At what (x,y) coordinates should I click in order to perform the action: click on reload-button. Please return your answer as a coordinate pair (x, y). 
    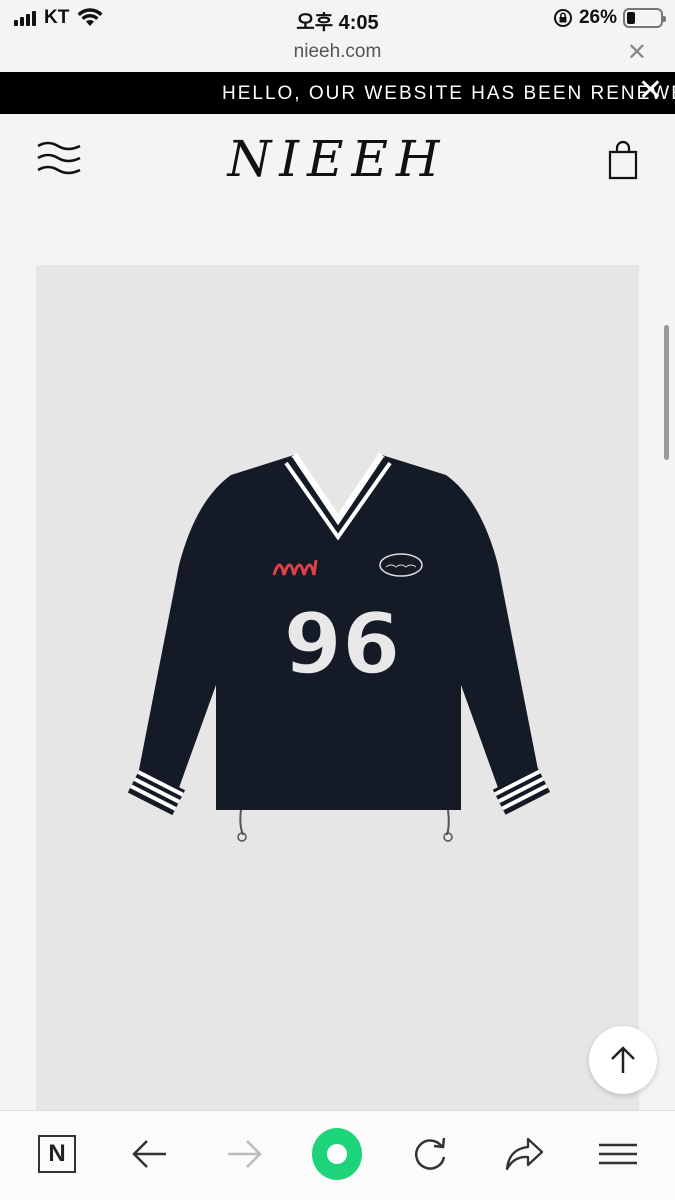
    Looking at the image, I should click on (430, 1154).